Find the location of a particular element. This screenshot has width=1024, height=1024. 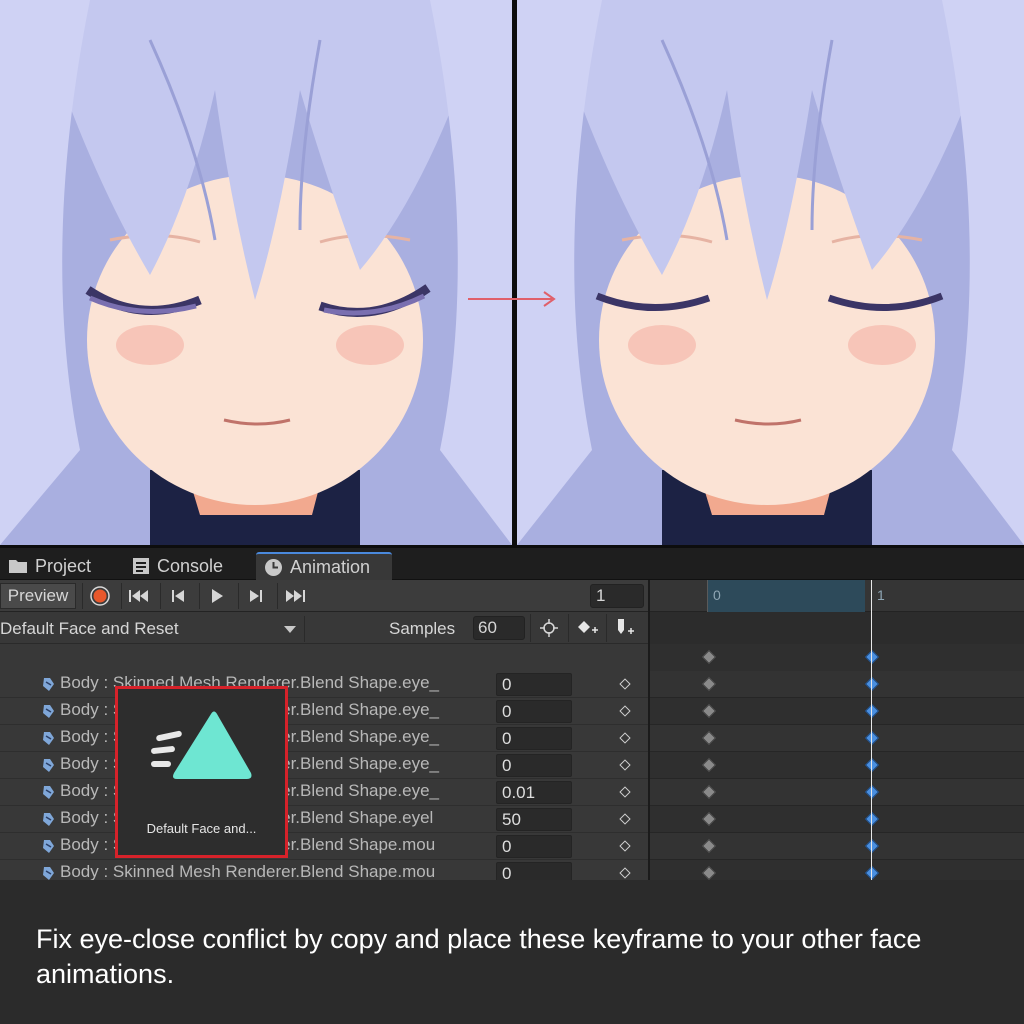

snap-button is located at coordinates (548, 628).